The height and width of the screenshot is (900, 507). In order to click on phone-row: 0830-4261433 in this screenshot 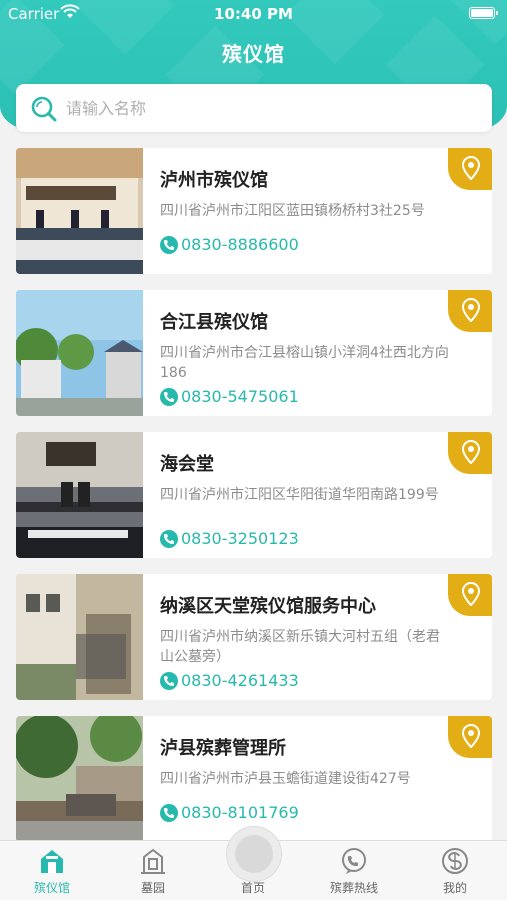, I will do `click(229, 680)`.